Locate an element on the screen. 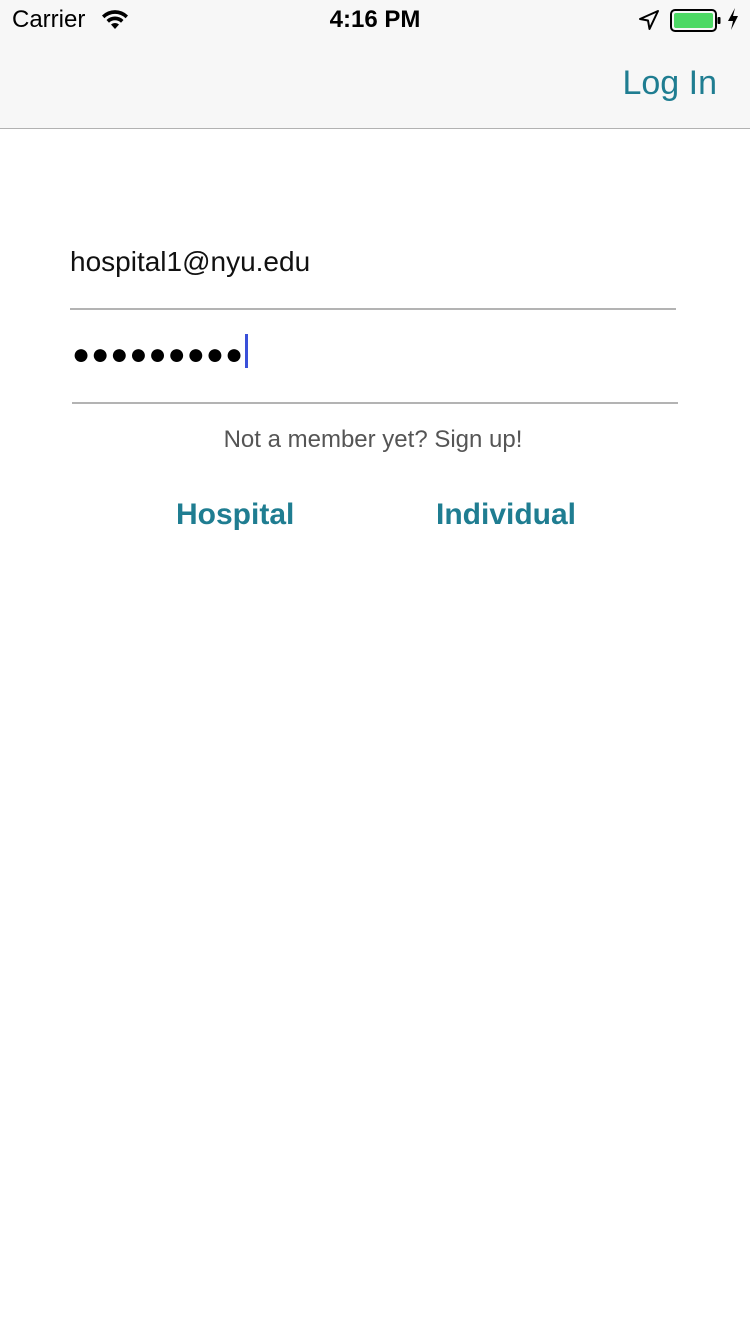 The width and height of the screenshot is (750, 1334). signup-prompt: Not a member yet? Sign up! is located at coordinates (373, 439).